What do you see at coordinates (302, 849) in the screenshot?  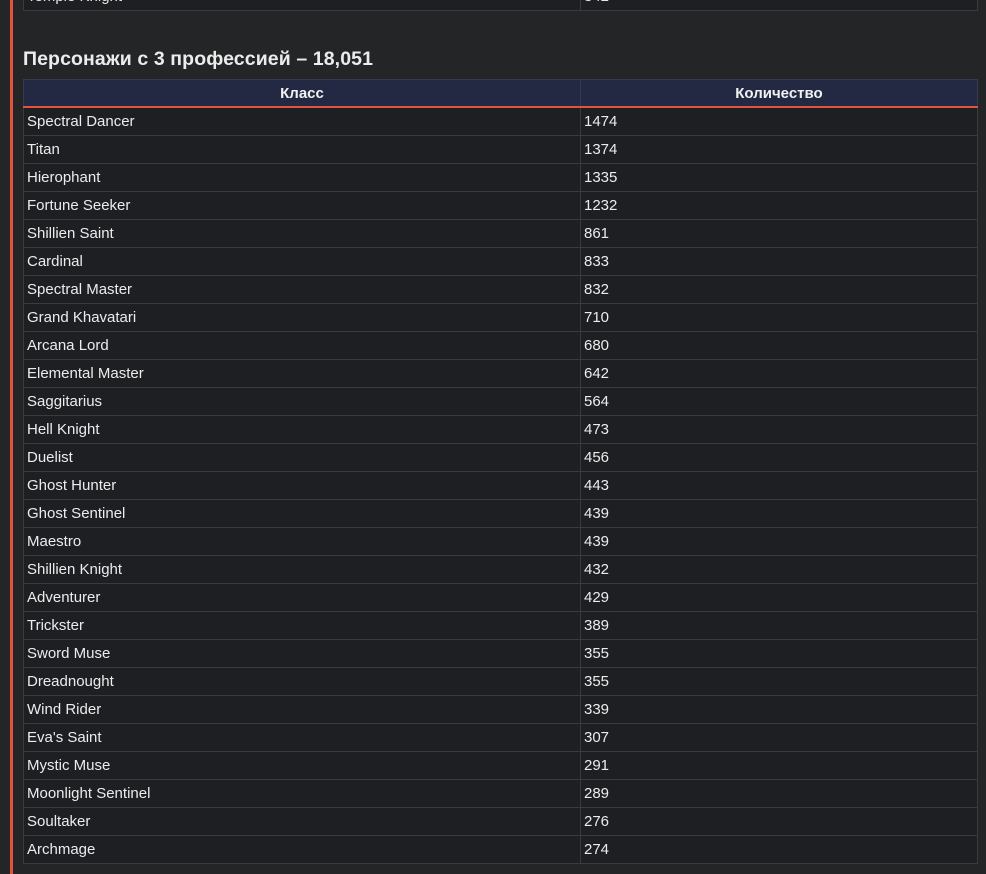 I see `class-cell: Archmage` at bounding box center [302, 849].